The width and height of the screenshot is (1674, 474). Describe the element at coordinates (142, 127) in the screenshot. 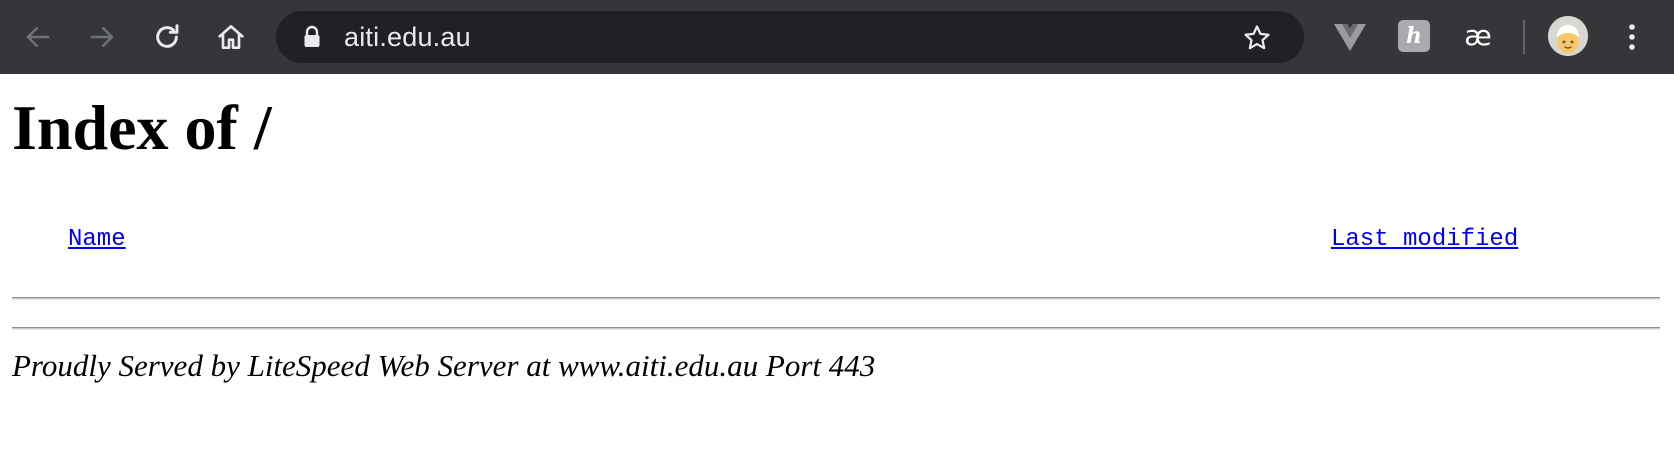

I see `page-title: Index of /` at that location.